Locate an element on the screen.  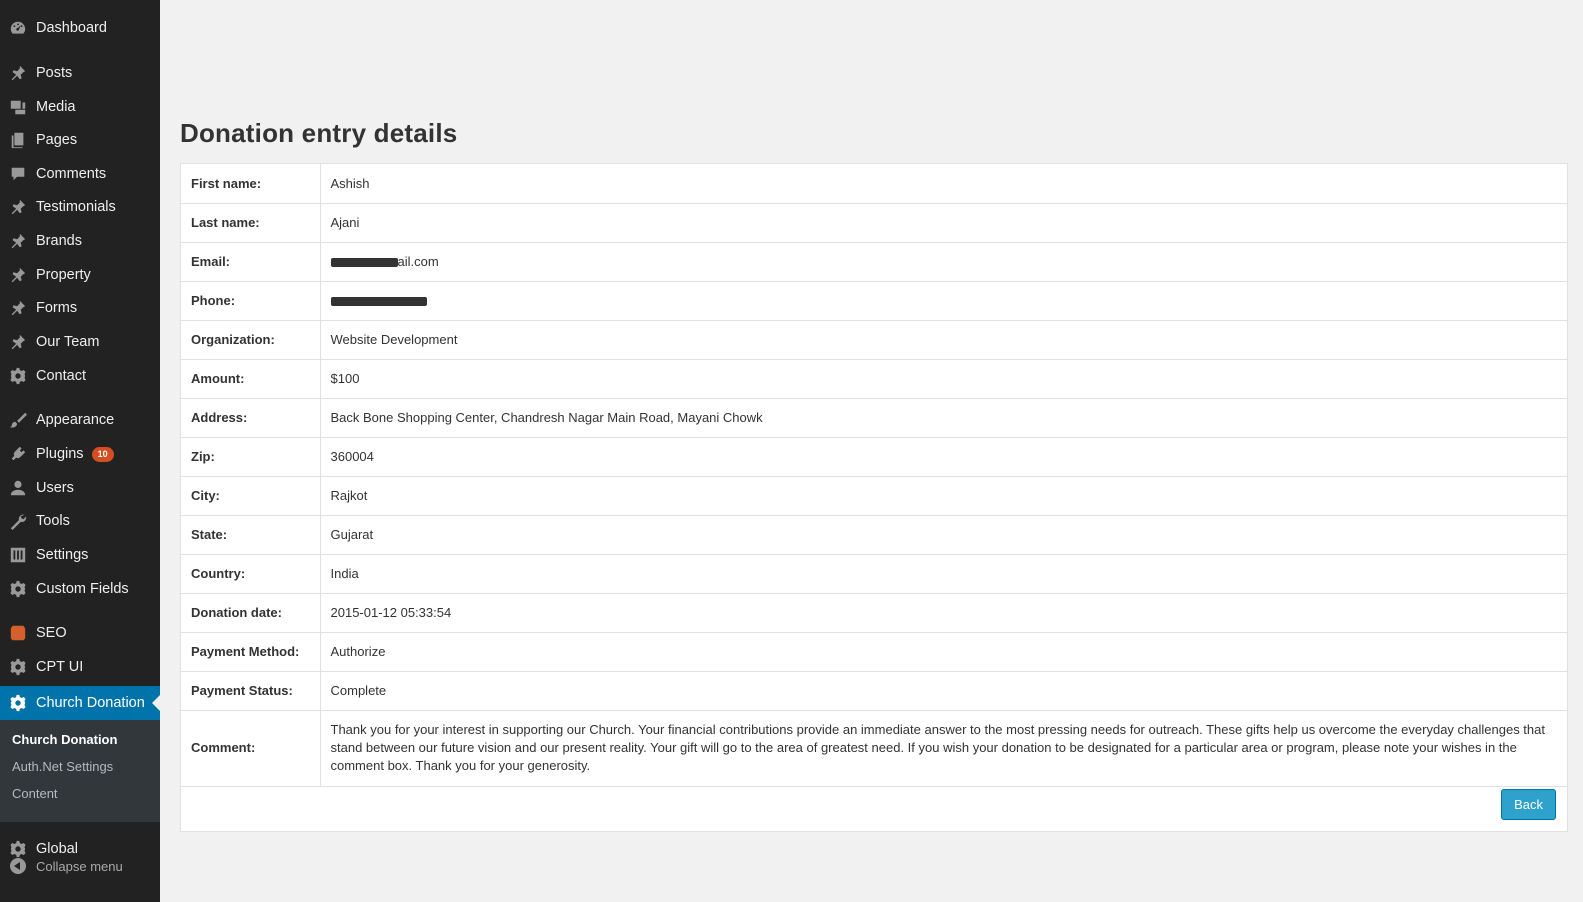
field-value: Gujarat is located at coordinates (943, 535).